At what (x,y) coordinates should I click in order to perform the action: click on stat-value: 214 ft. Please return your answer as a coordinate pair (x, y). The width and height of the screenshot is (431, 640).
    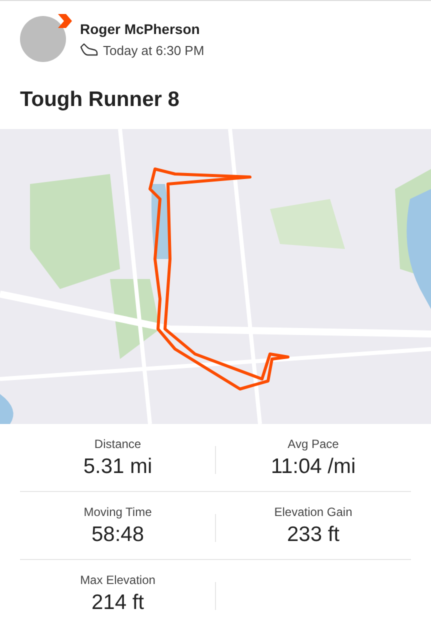
    Looking at the image, I should click on (117, 602).